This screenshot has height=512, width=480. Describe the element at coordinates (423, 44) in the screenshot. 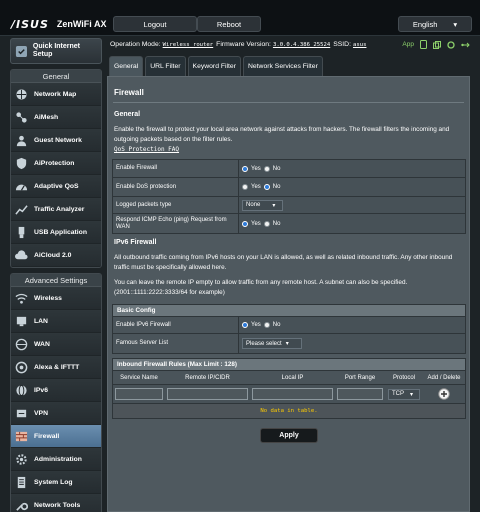

I see `phone-icon` at that location.